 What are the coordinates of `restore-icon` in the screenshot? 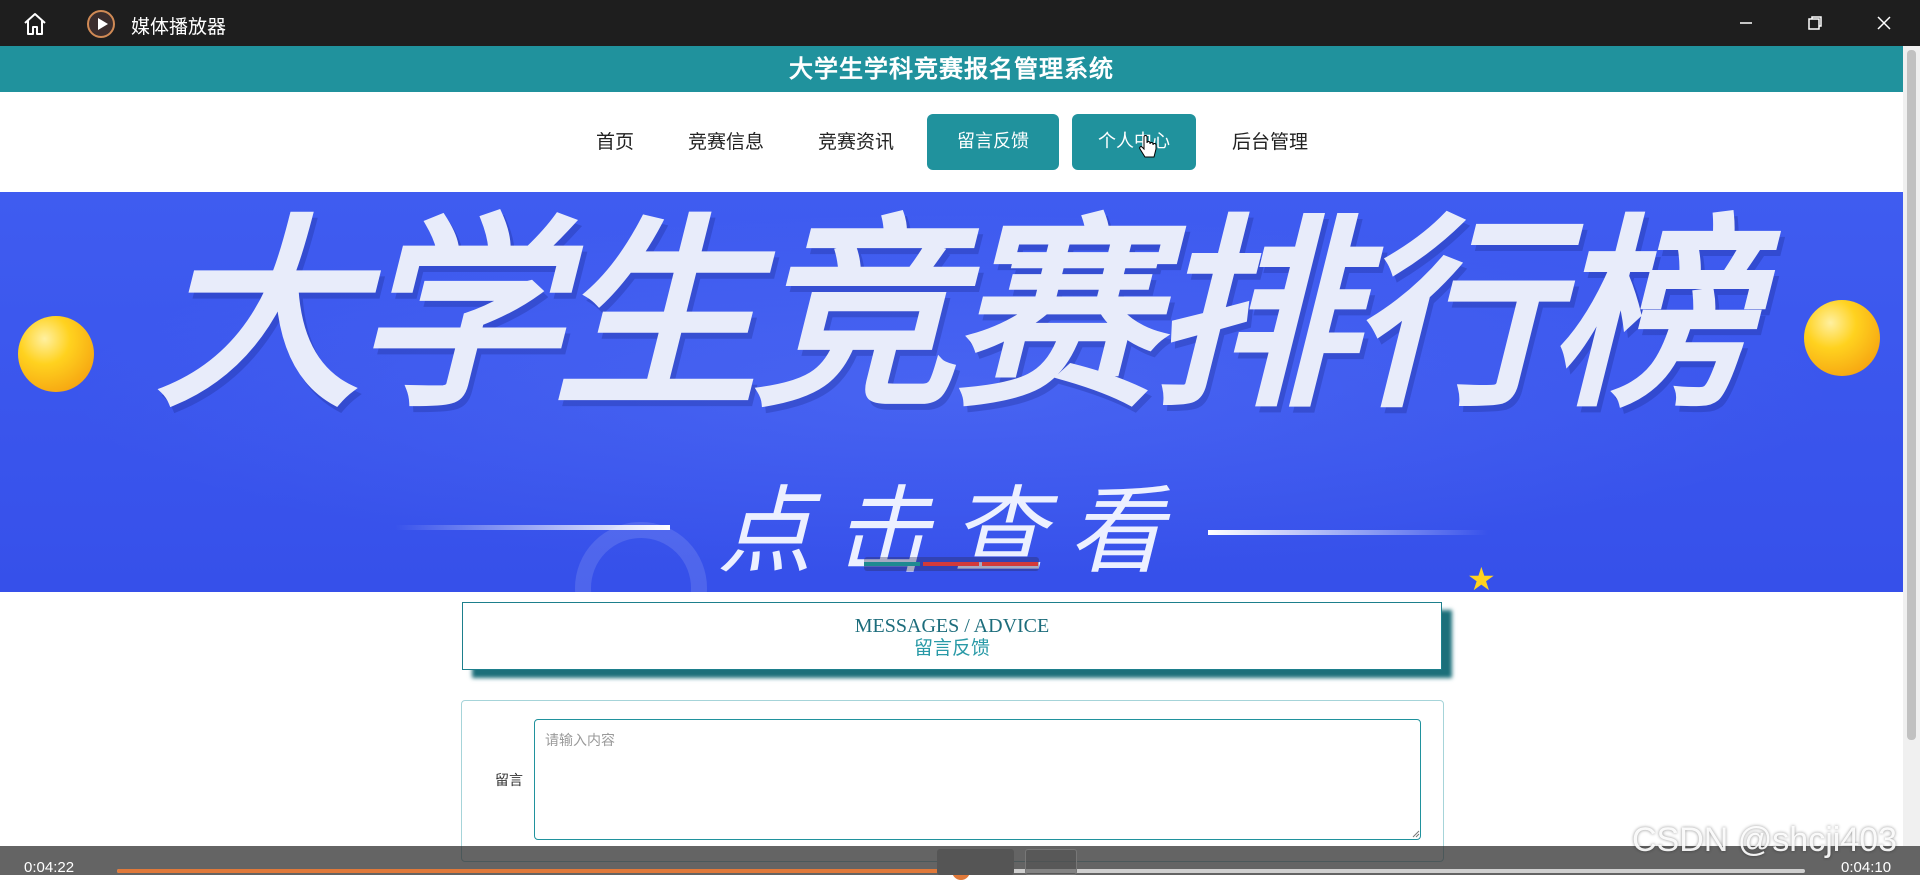 It's located at (1815, 23).